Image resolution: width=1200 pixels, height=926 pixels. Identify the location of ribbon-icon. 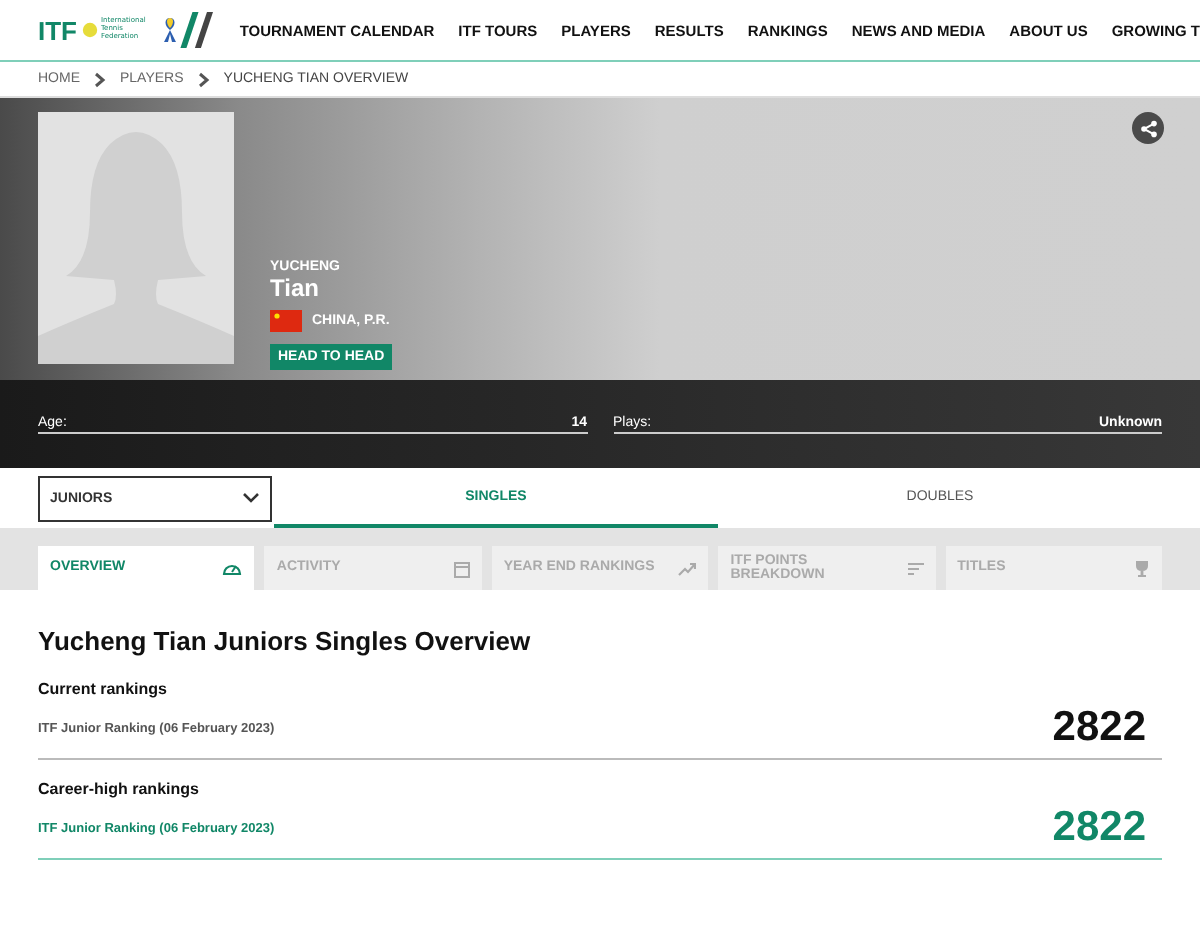
(169, 30).